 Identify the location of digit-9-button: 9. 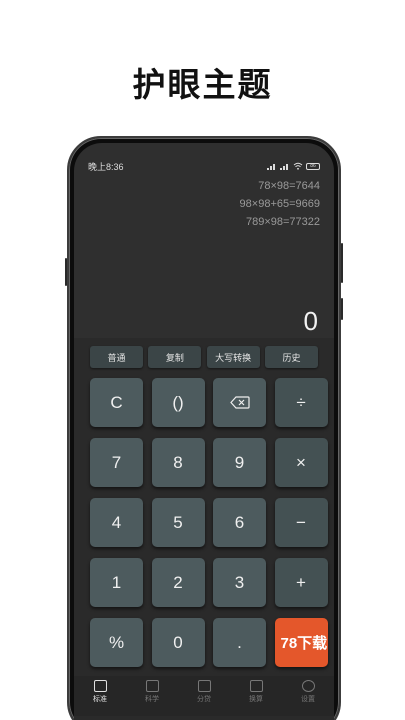
(239, 462).